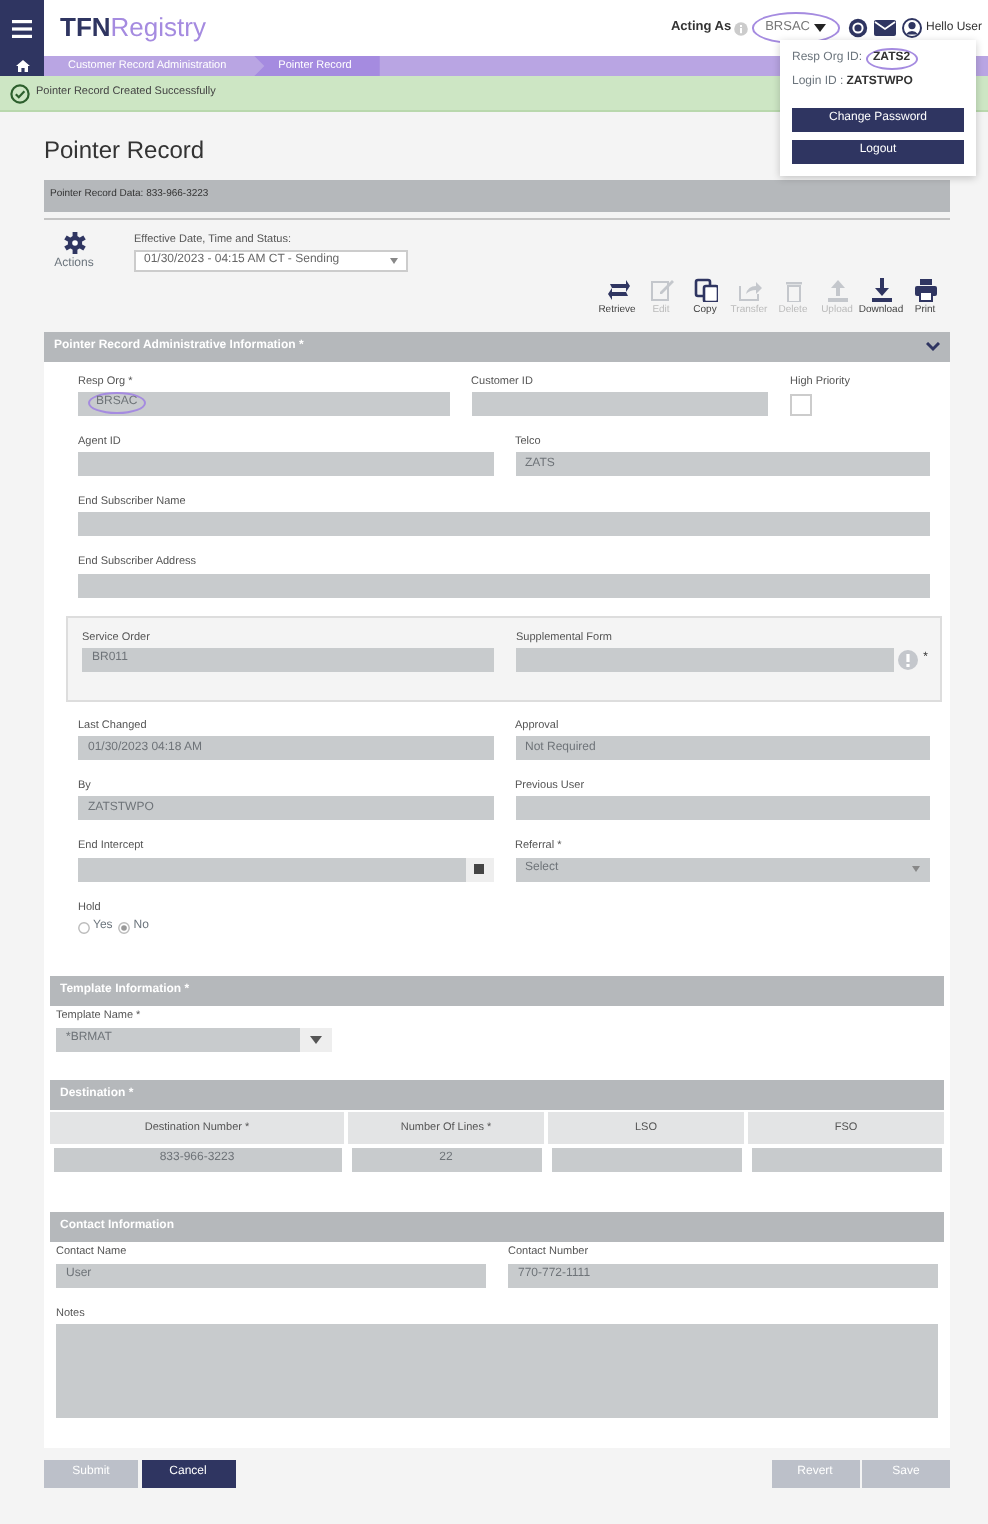 This screenshot has height=1524, width=988. Describe the element at coordinates (497, 1370) in the screenshot. I see `notes-field` at that location.